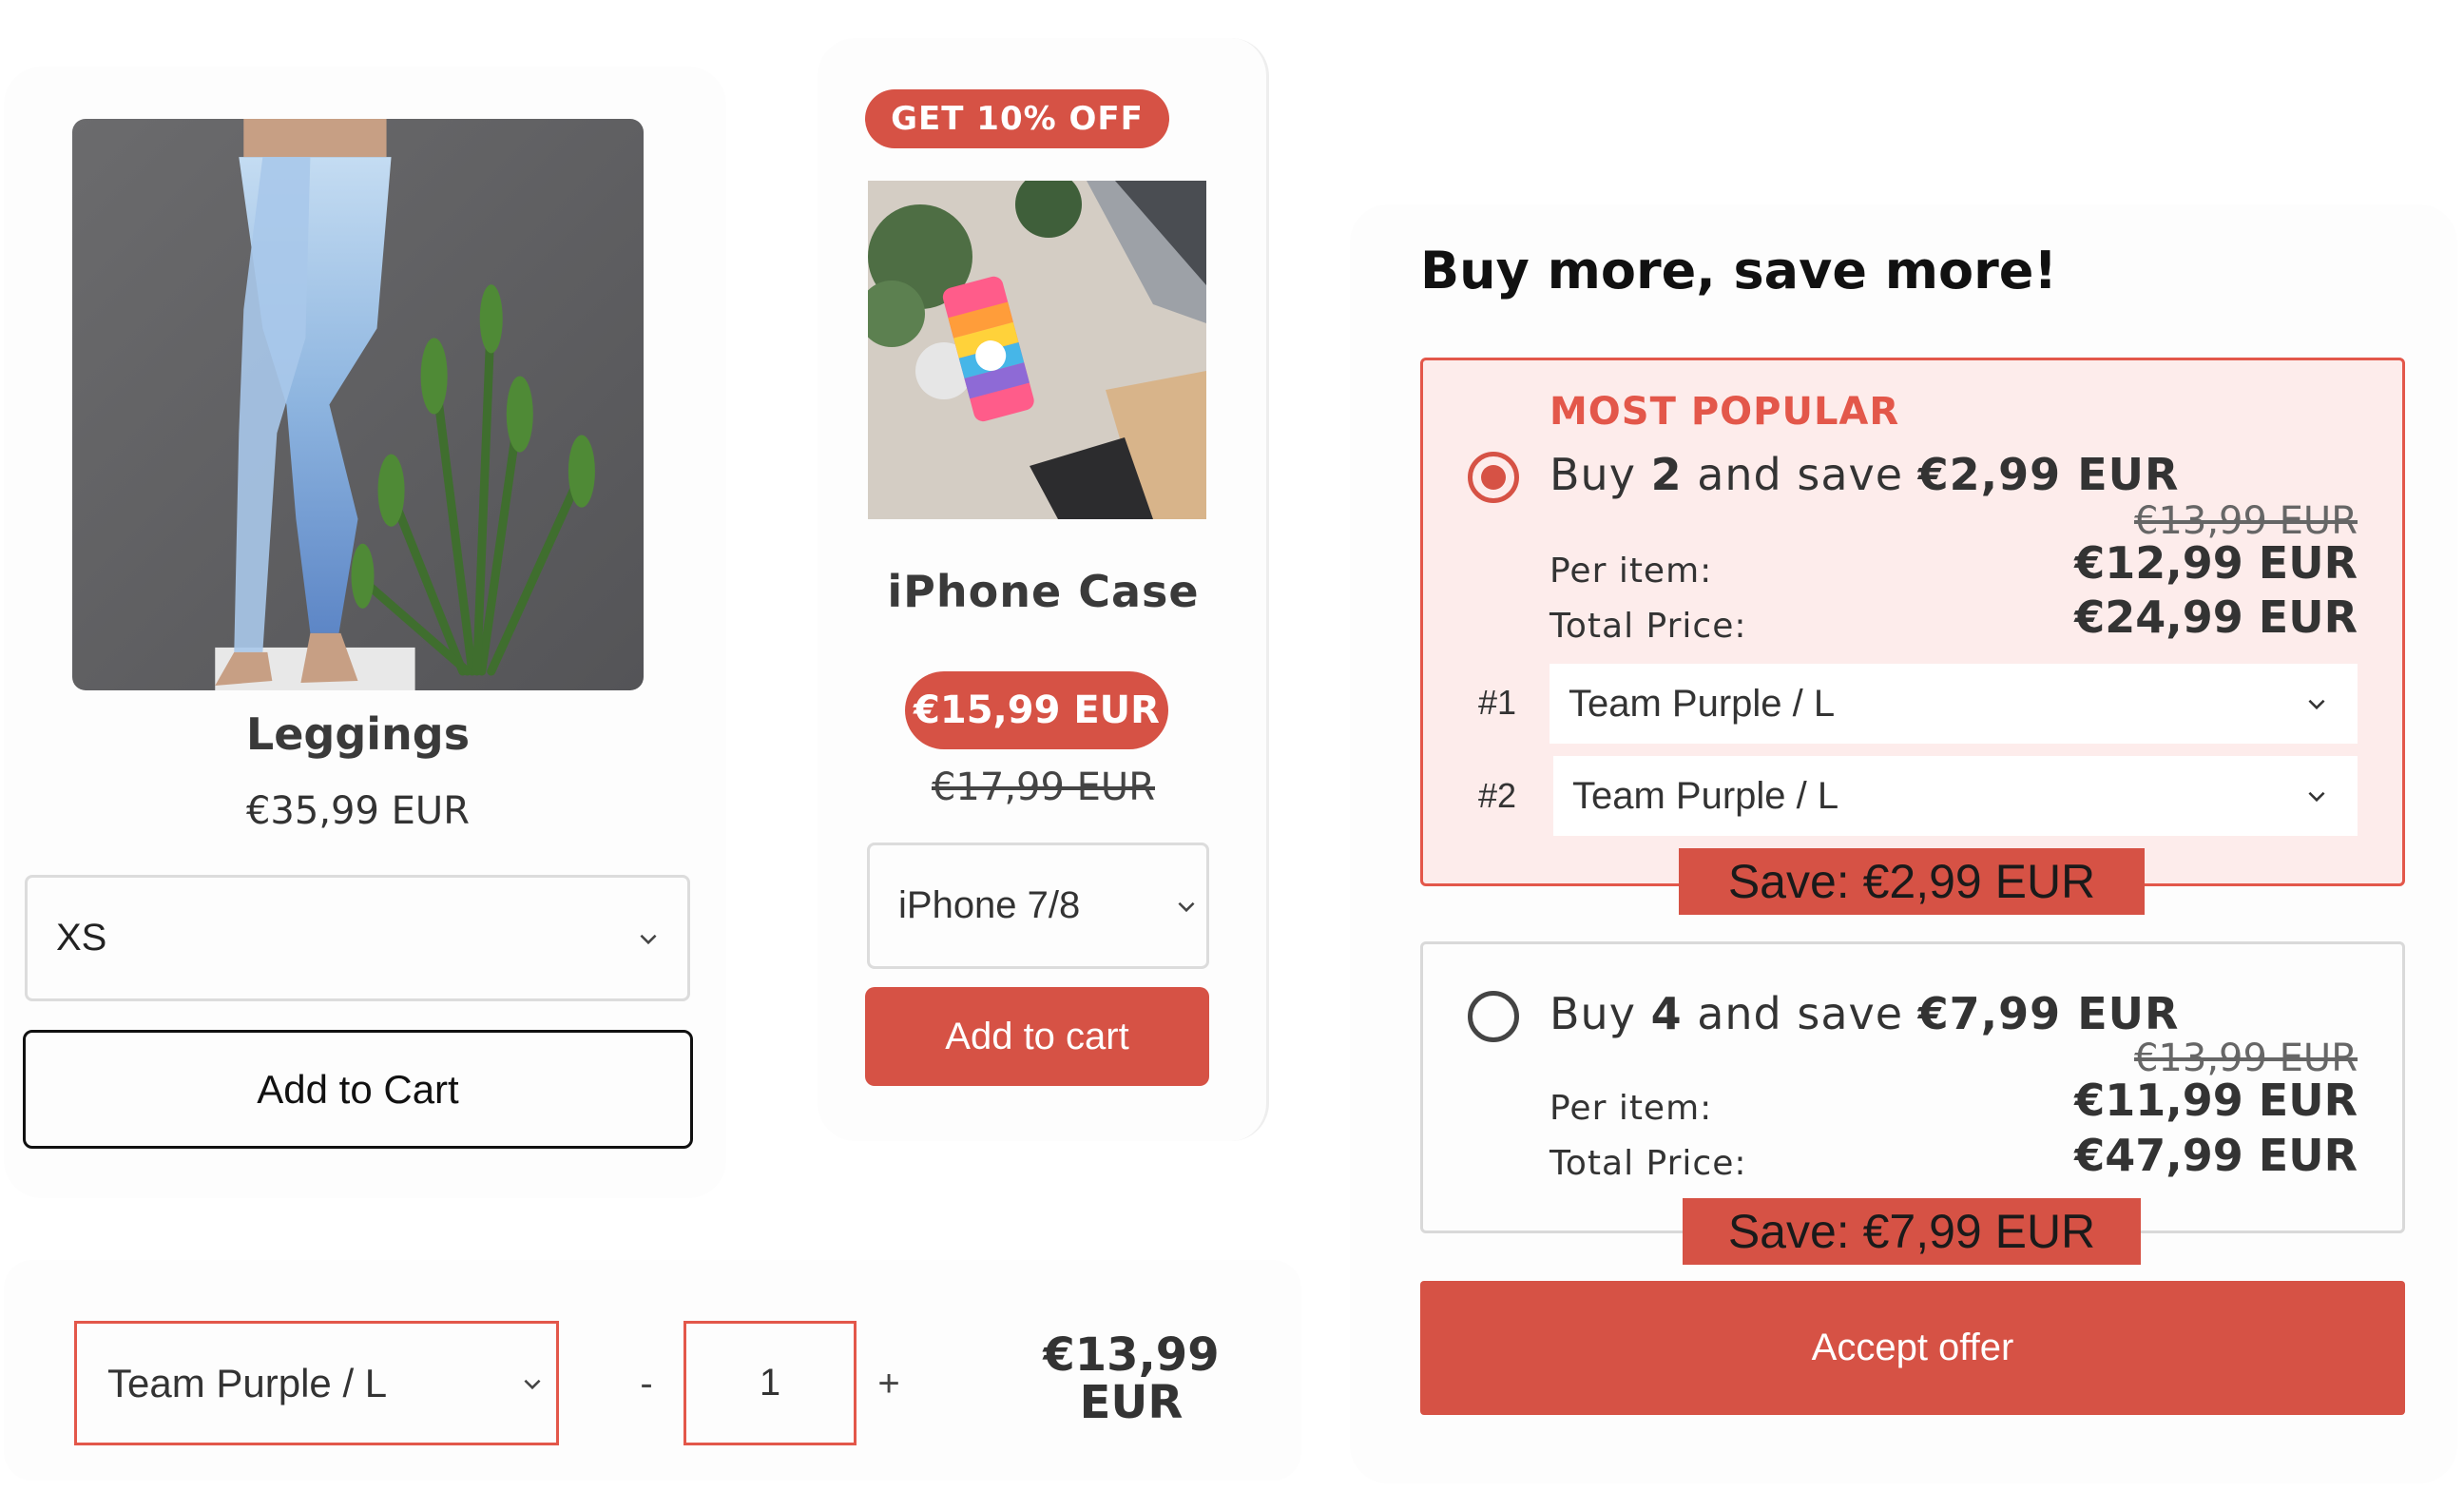  I want to click on bottom-price-currency: EUR, so click(1131, 1402).